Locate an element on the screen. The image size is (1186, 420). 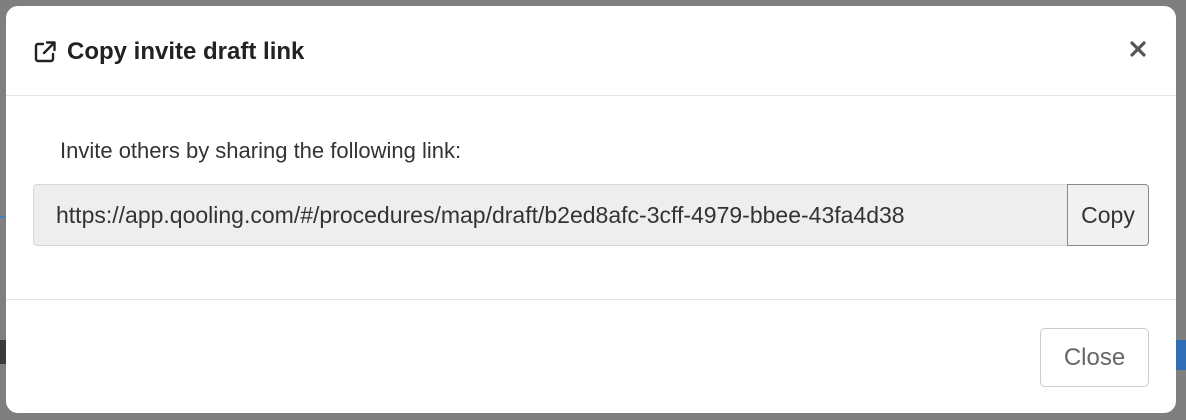
close-icon is located at coordinates (1138, 49).